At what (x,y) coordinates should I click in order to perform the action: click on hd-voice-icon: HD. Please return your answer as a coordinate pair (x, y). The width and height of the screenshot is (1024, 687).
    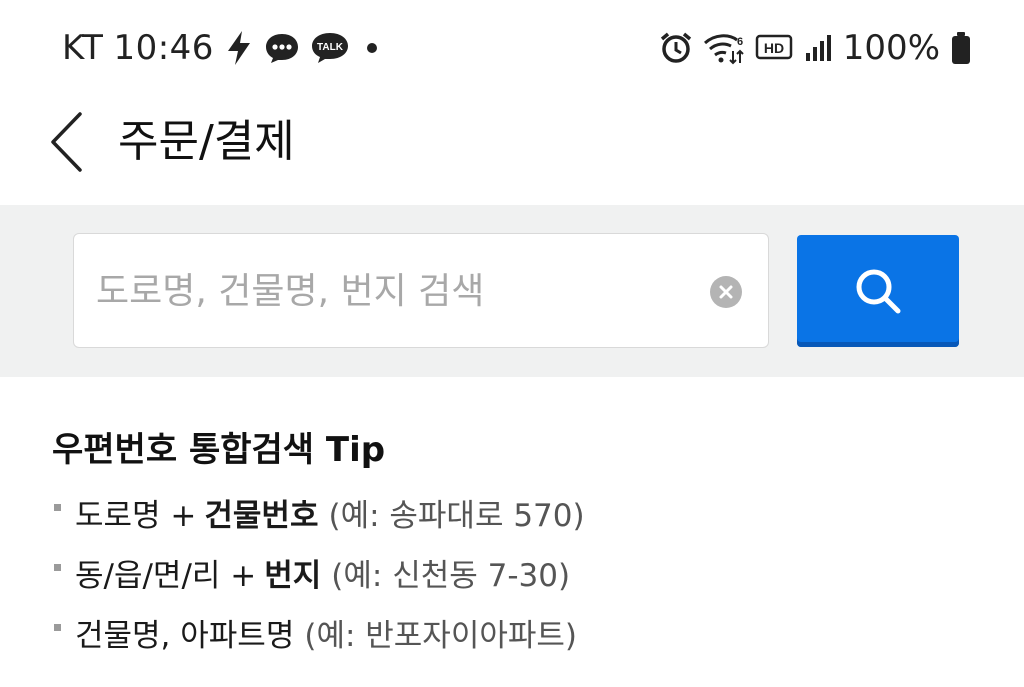
    Looking at the image, I should click on (774, 48).